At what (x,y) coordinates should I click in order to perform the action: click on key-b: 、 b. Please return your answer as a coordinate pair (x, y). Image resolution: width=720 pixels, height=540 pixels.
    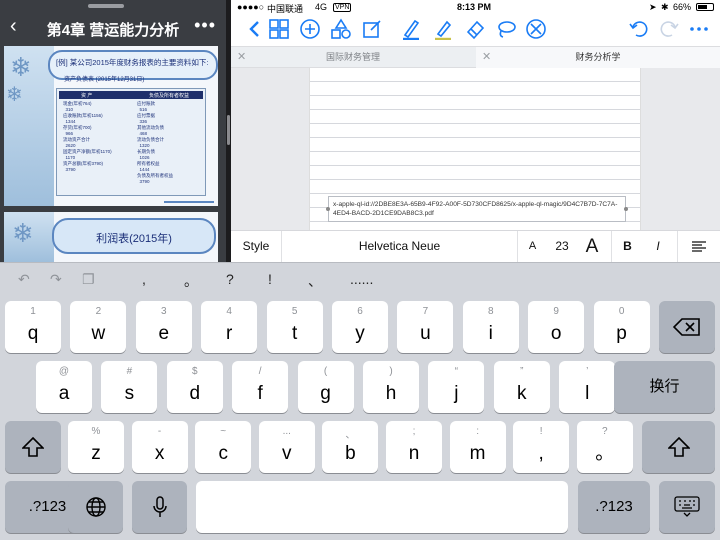
    Looking at the image, I should click on (350, 447).